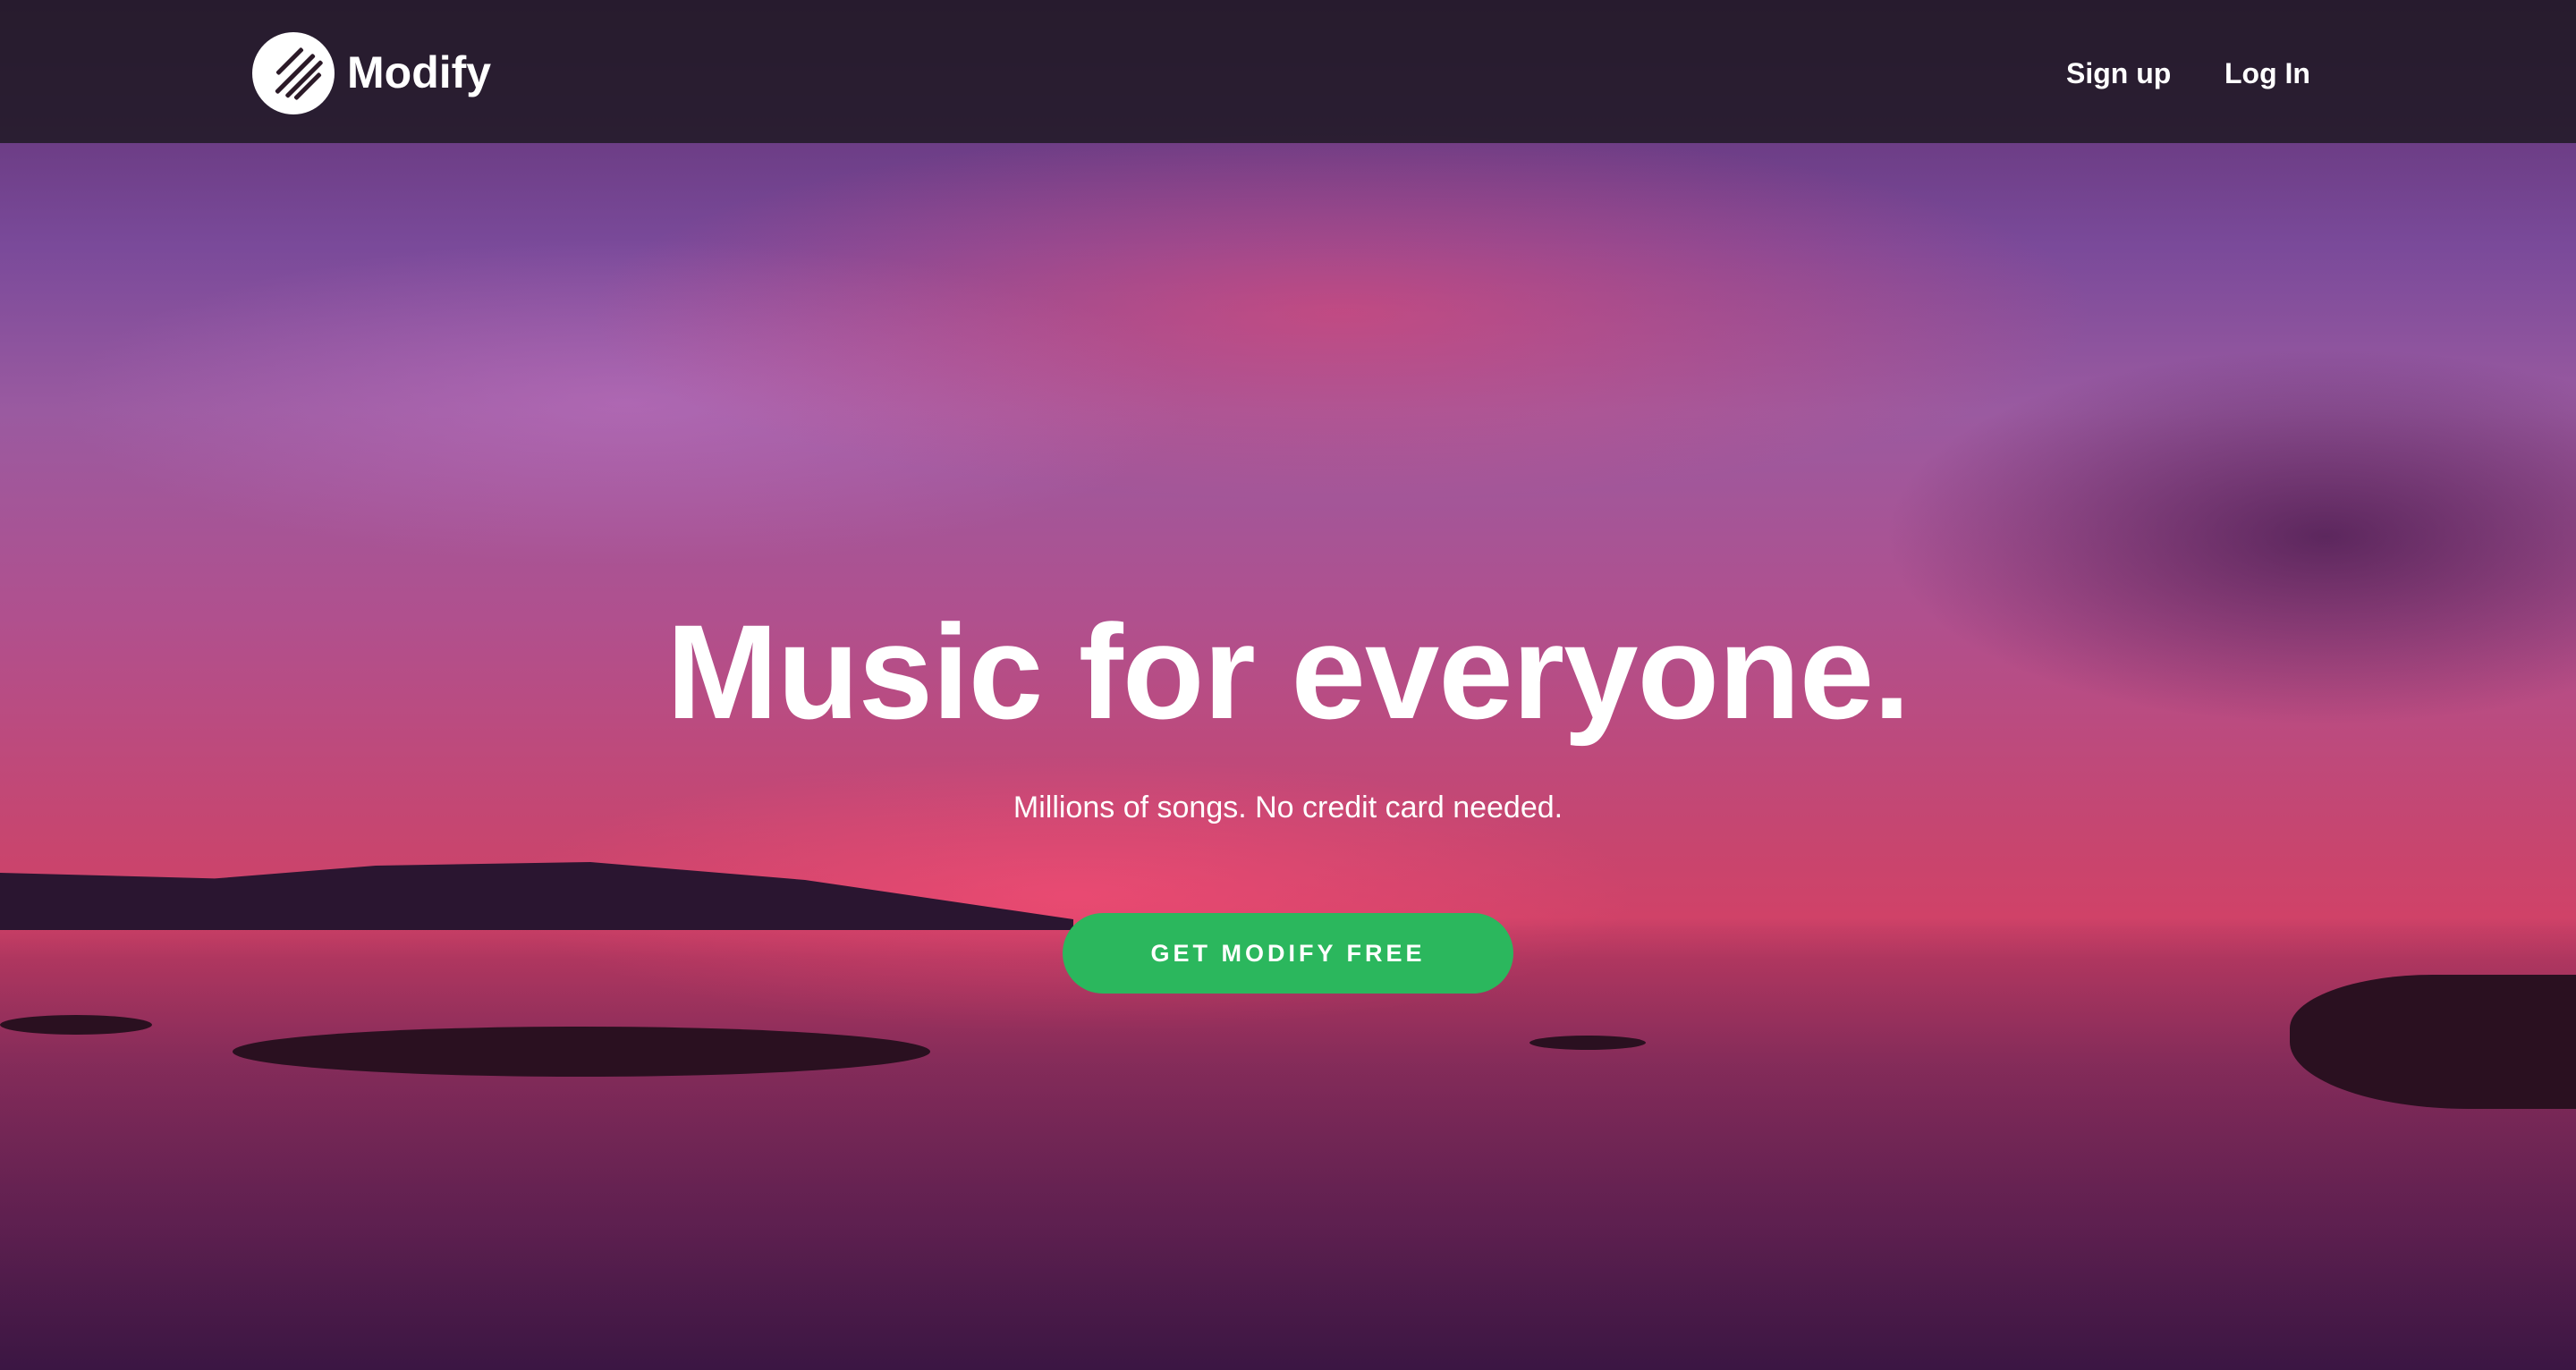 The width and height of the screenshot is (2576, 1370). Describe the element at coordinates (2267, 73) in the screenshot. I see `login-link: Log In` at that location.